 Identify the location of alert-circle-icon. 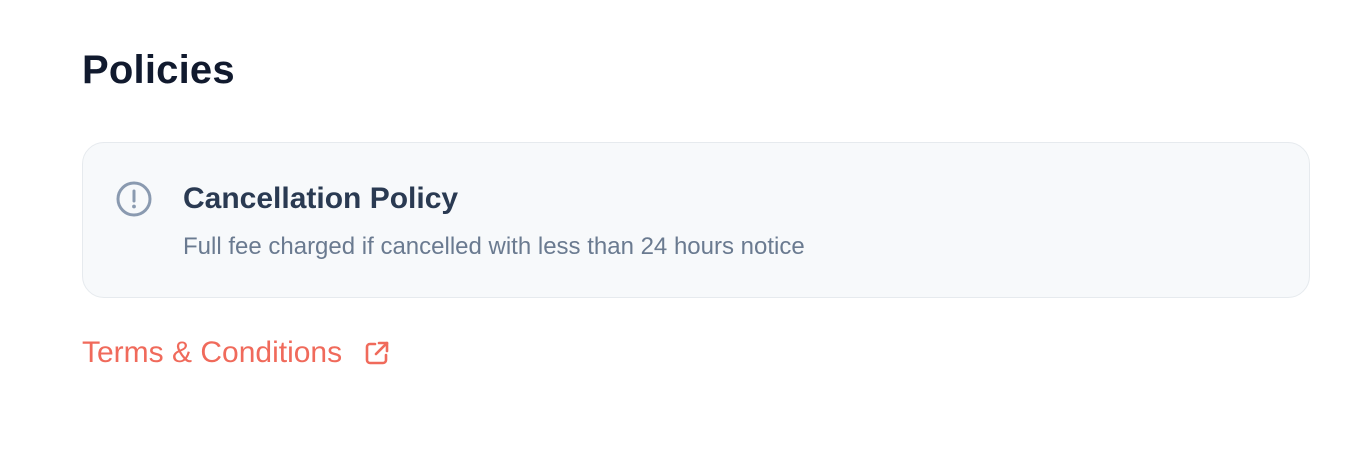
(134, 199).